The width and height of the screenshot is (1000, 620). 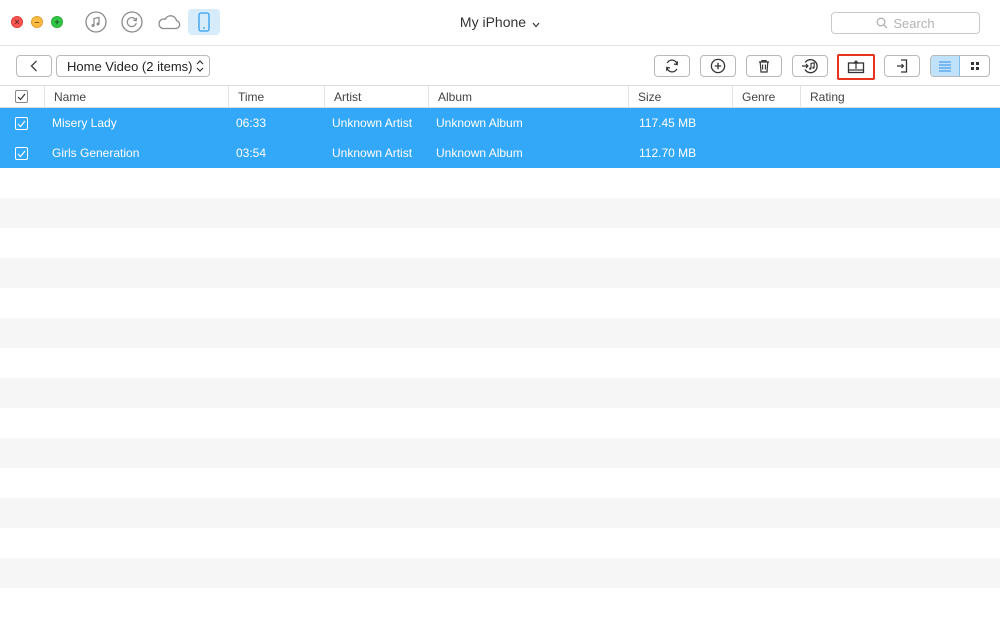 I want to click on refresh-icon, so click(x=672, y=66).